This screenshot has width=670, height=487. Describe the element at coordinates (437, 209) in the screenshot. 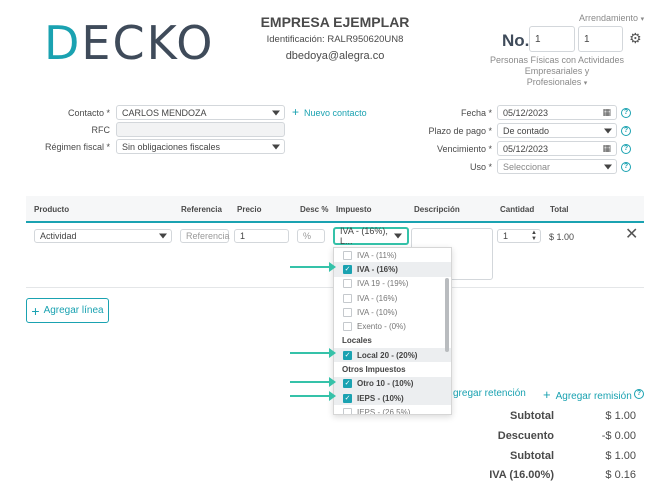

I see `col-description: Descripción` at that location.